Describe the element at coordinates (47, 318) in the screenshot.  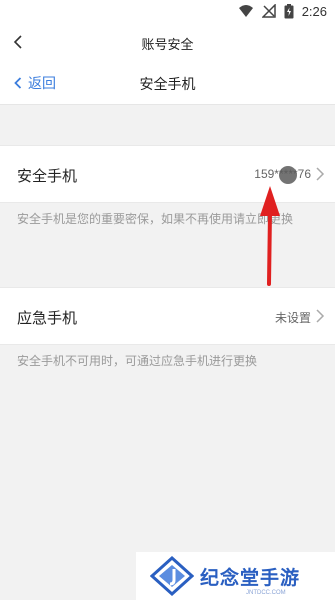
I see `emergency-phone-label: 应急手机` at that location.